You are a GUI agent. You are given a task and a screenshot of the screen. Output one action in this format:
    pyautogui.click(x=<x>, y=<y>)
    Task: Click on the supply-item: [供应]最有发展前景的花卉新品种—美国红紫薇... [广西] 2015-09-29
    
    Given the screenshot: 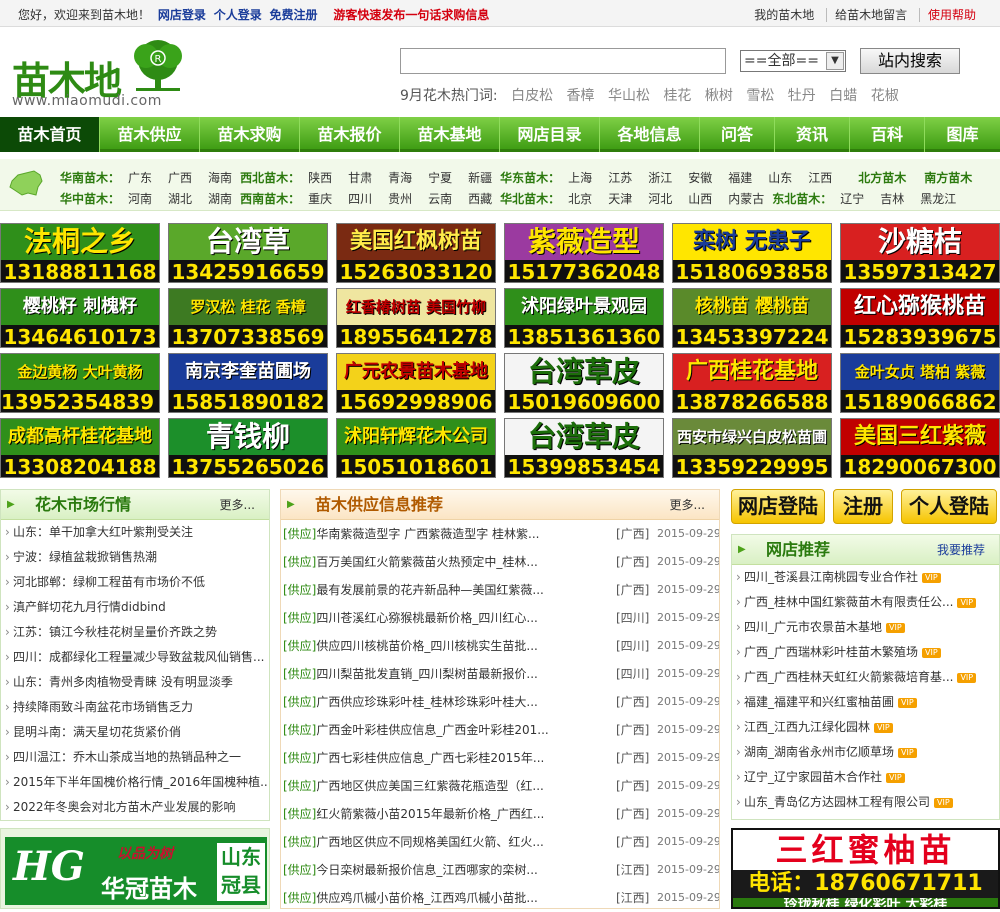 What is the action you would take?
    pyautogui.click(x=500, y=590)
    